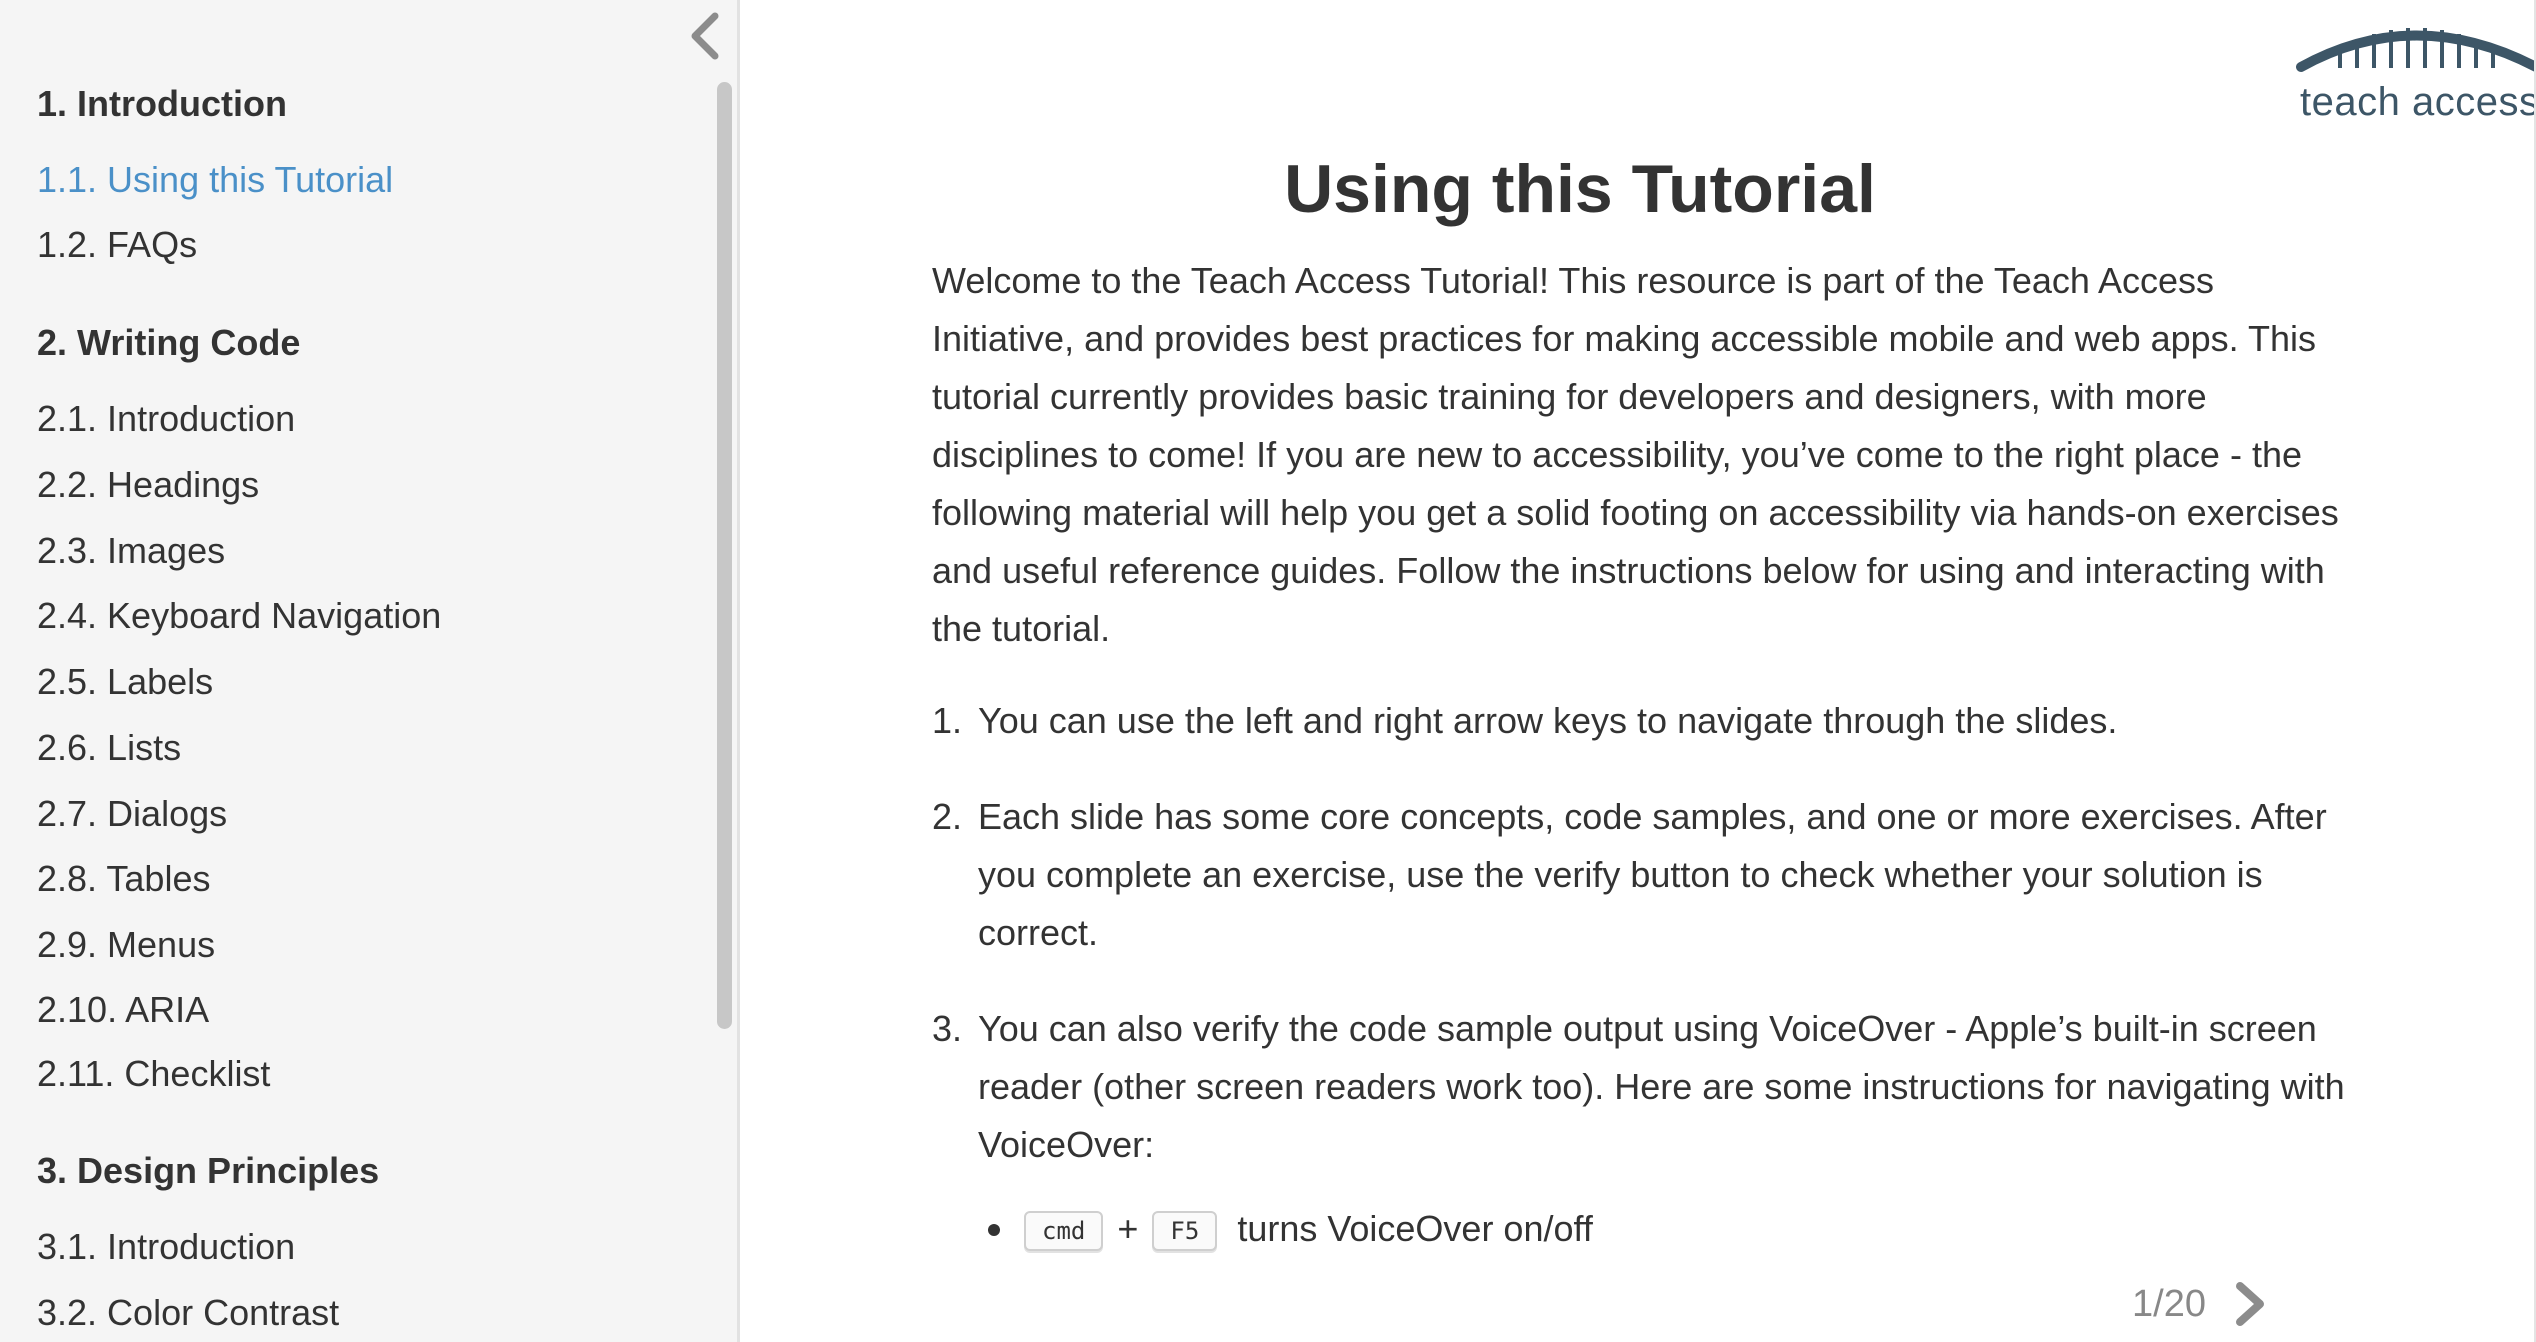 This screenshot has height=1342, width=2536. Describe the element at coordinates (162, 103) in the screenshot. I see `toc-section-introduction: 1. Introduction` at that location.